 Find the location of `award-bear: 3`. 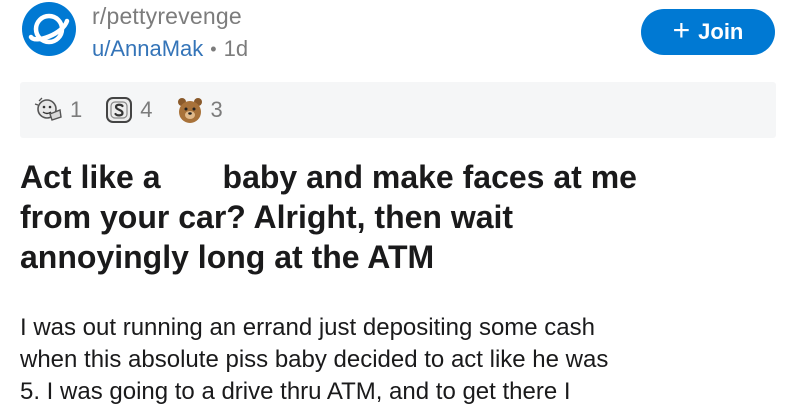

award-bear: 3 is located at coordinates (199, 110).